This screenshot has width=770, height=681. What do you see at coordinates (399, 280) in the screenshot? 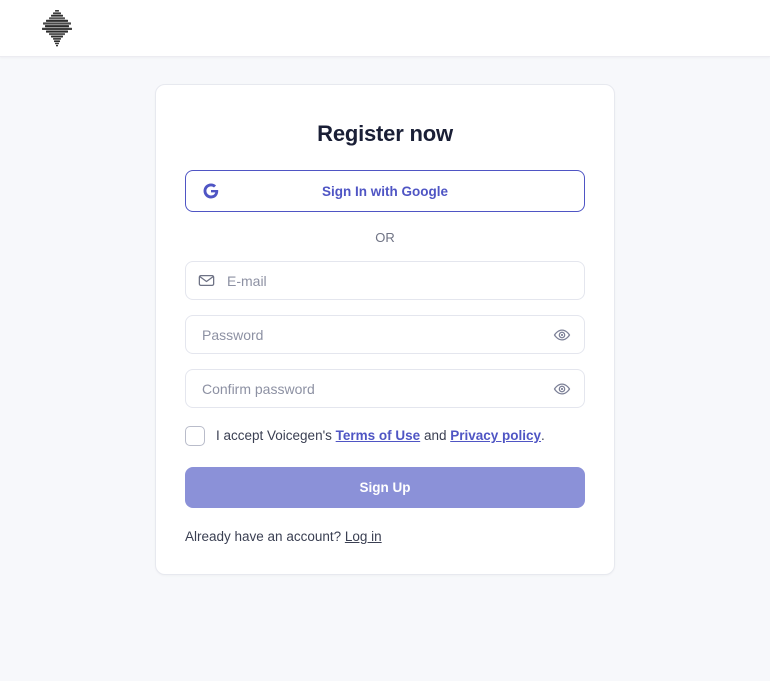
I see `email-input` at bounding box center [399, 280].